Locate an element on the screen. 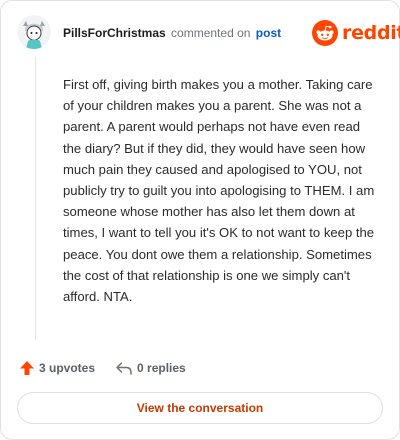 The width and height of the screenshot is (400, 440). upvote-button: 3 upvotes is located at coordinates (57, 368).